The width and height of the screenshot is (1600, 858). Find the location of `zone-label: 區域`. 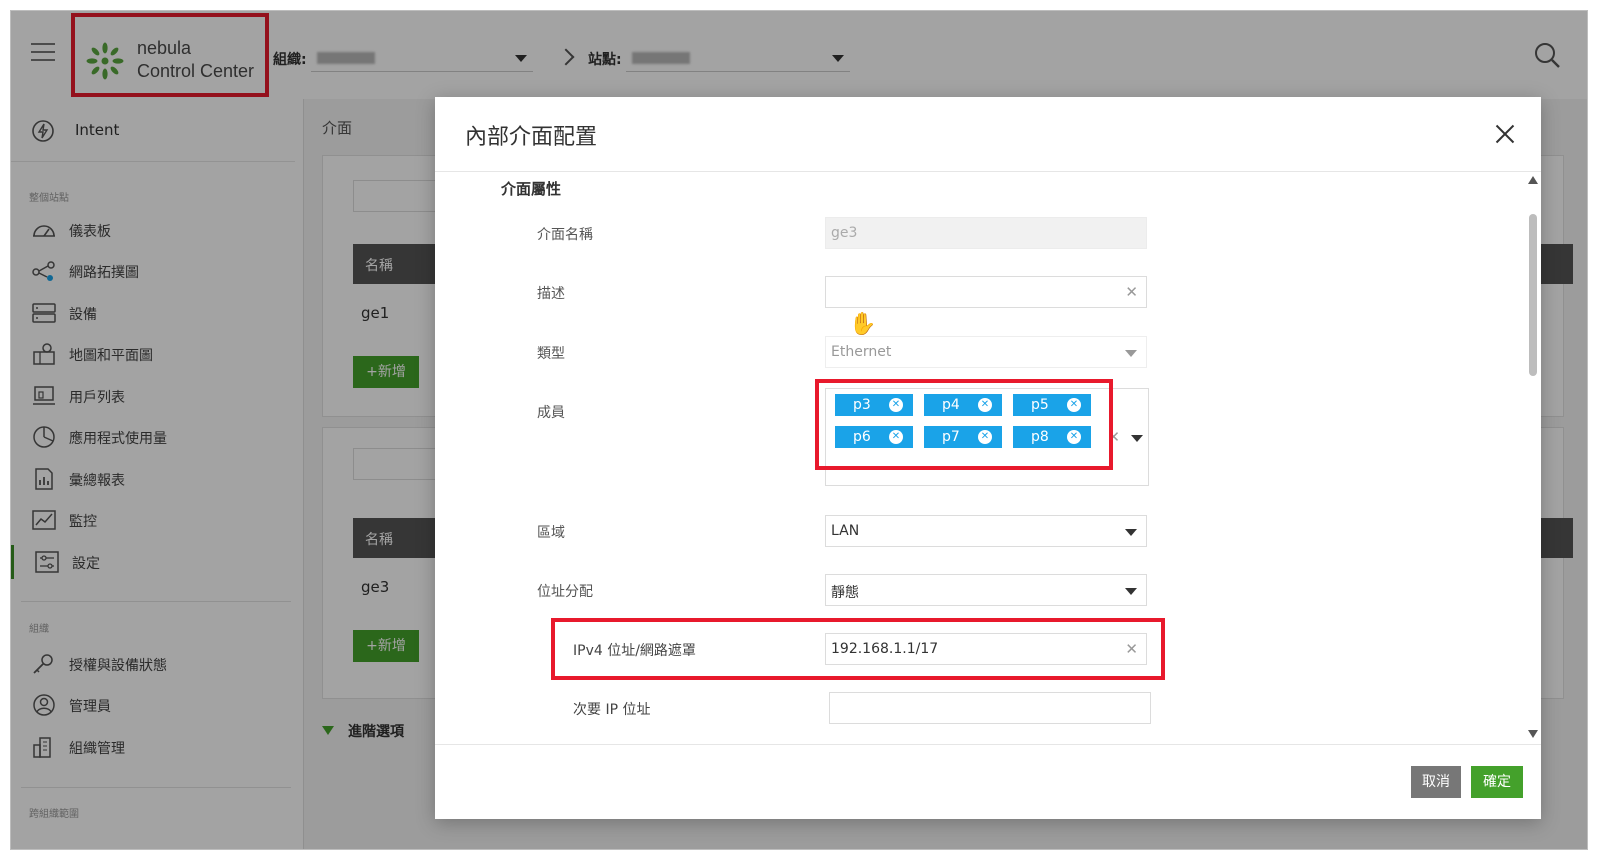

zone-label: 區域 is located at coordinates (551, 533).